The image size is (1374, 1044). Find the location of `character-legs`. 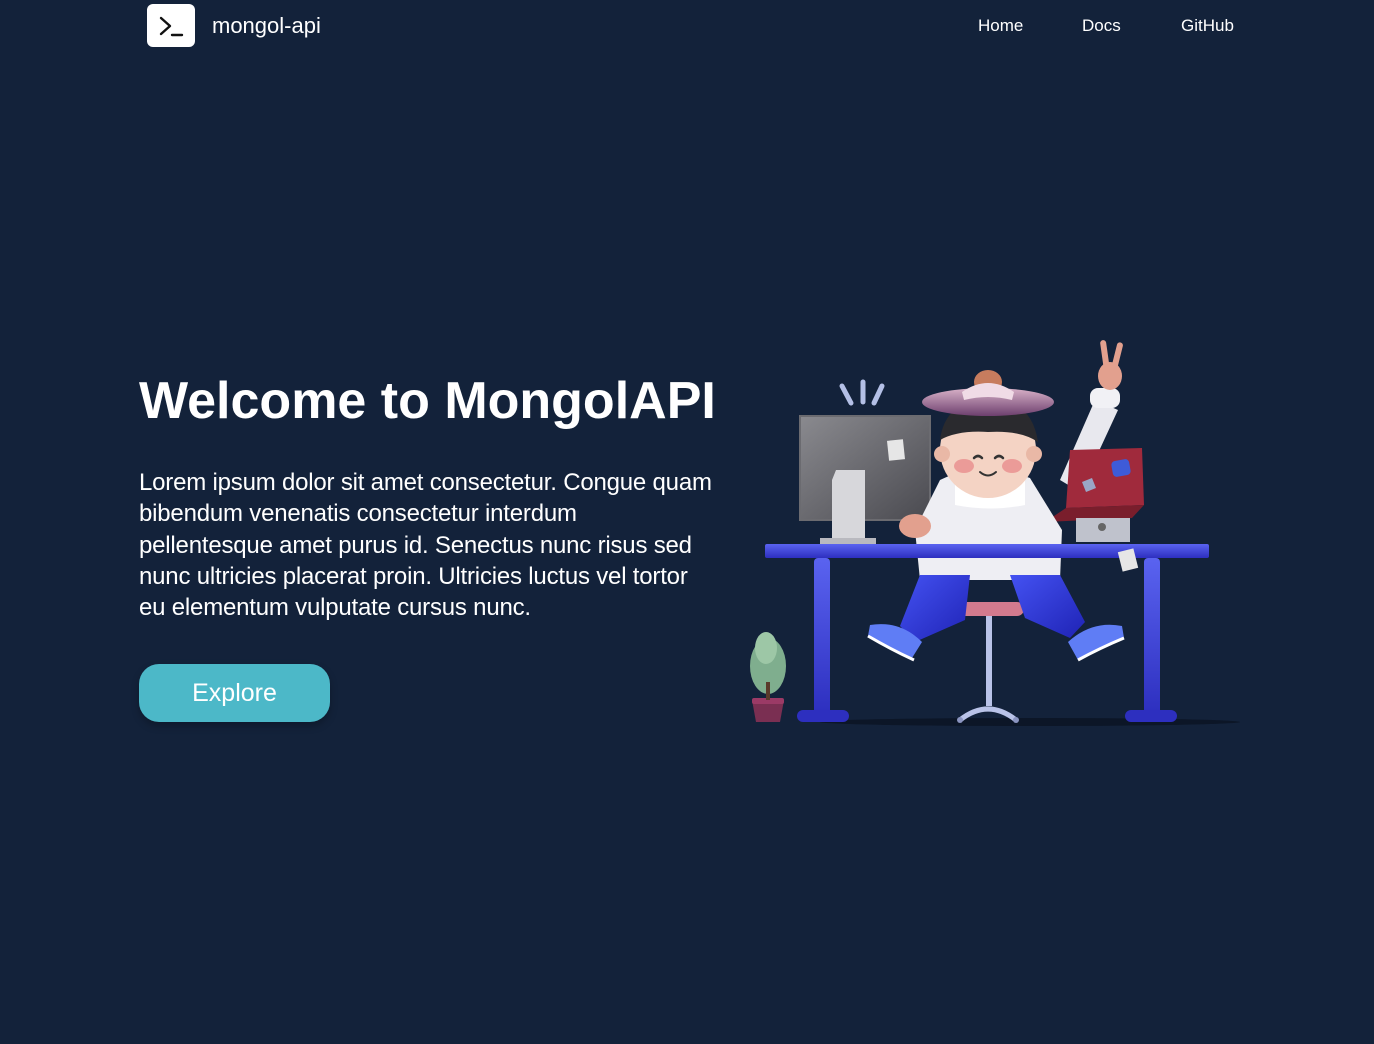

character-legs is located at coordinates (996, 618).